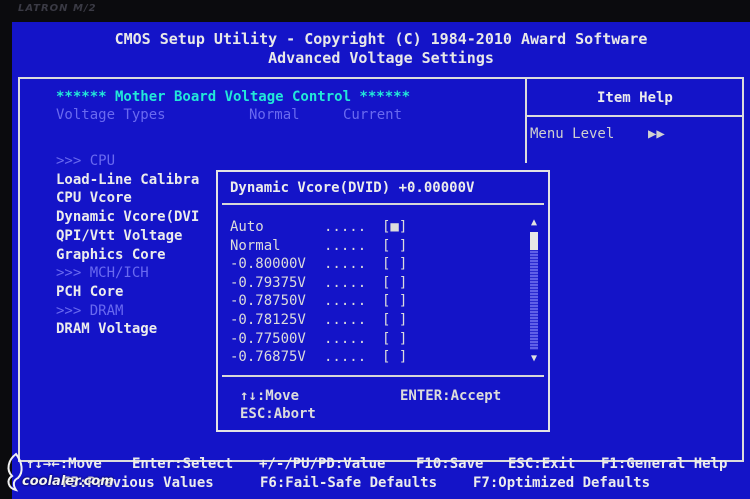 The width and height of the screenshot is (750, 499). Describe the element at coordinates (656, 134) in the screenshot. I see `menu-level-arrows-icon: ▶▶` at that location.